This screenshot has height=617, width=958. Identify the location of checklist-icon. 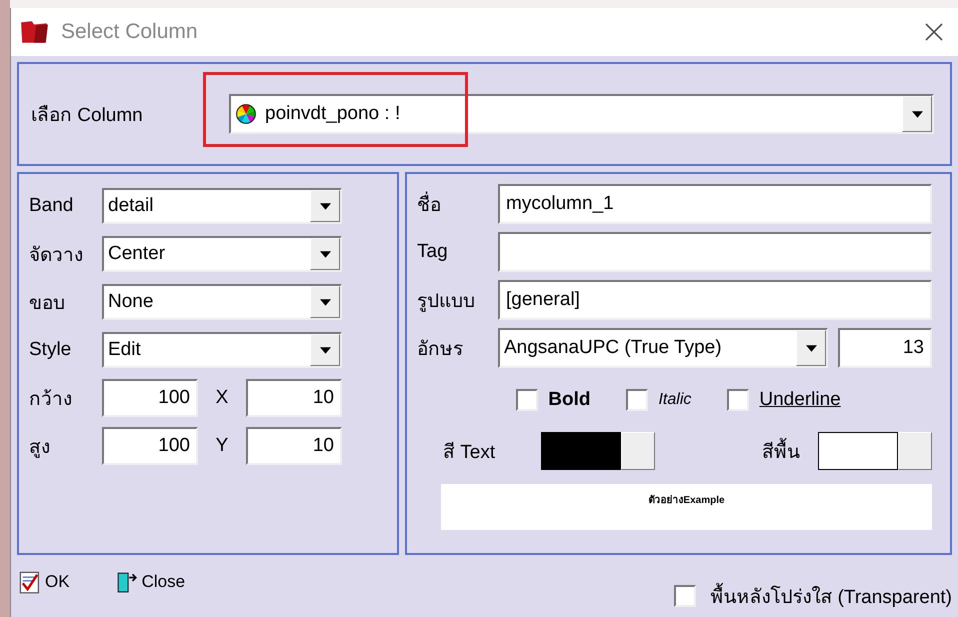
(30, 582).